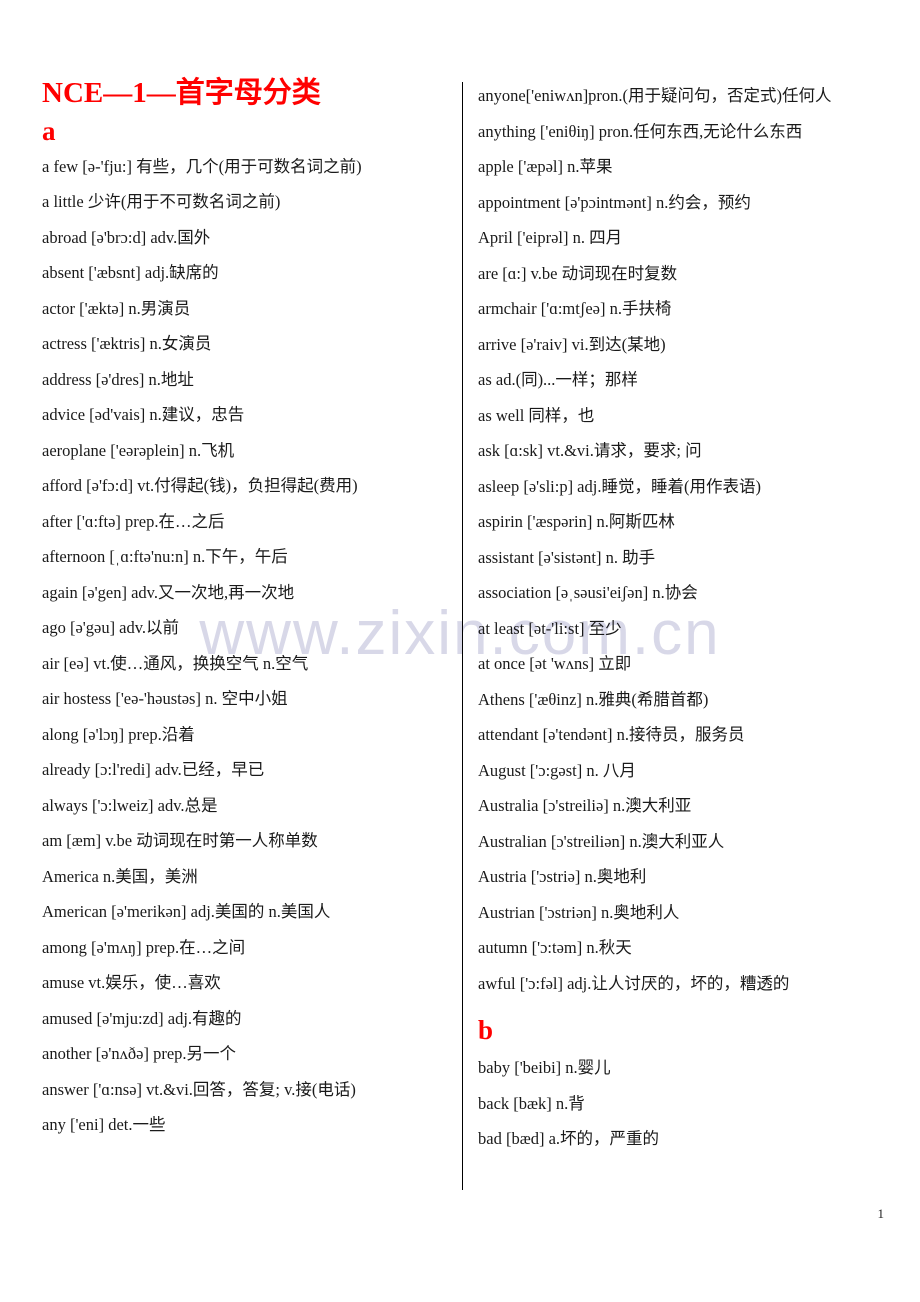  I want to click on dictionary-entry: another [ə'nʌðə] prep.另一个, so click(139, 1054).